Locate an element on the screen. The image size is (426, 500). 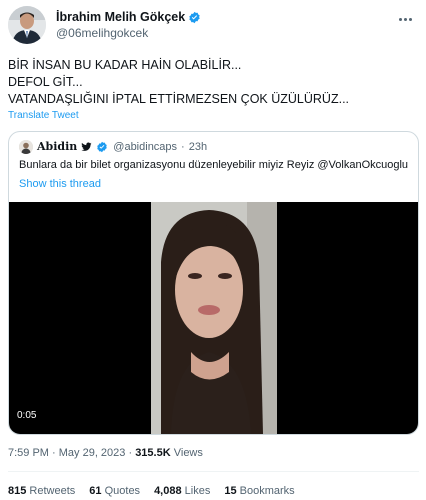
quoted-tweet-time: 23h is located at coordinates (198, 147).